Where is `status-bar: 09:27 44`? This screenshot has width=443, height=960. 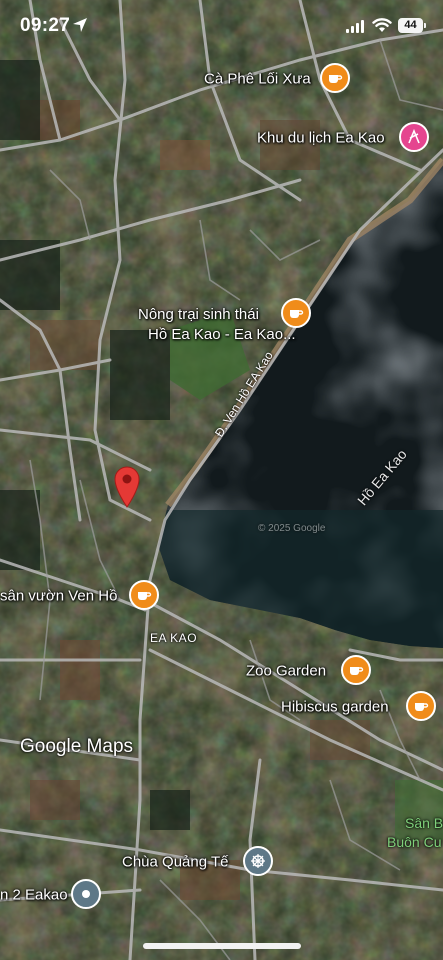
status-bar: 09:27 44 is located at coordinates (221, 26).